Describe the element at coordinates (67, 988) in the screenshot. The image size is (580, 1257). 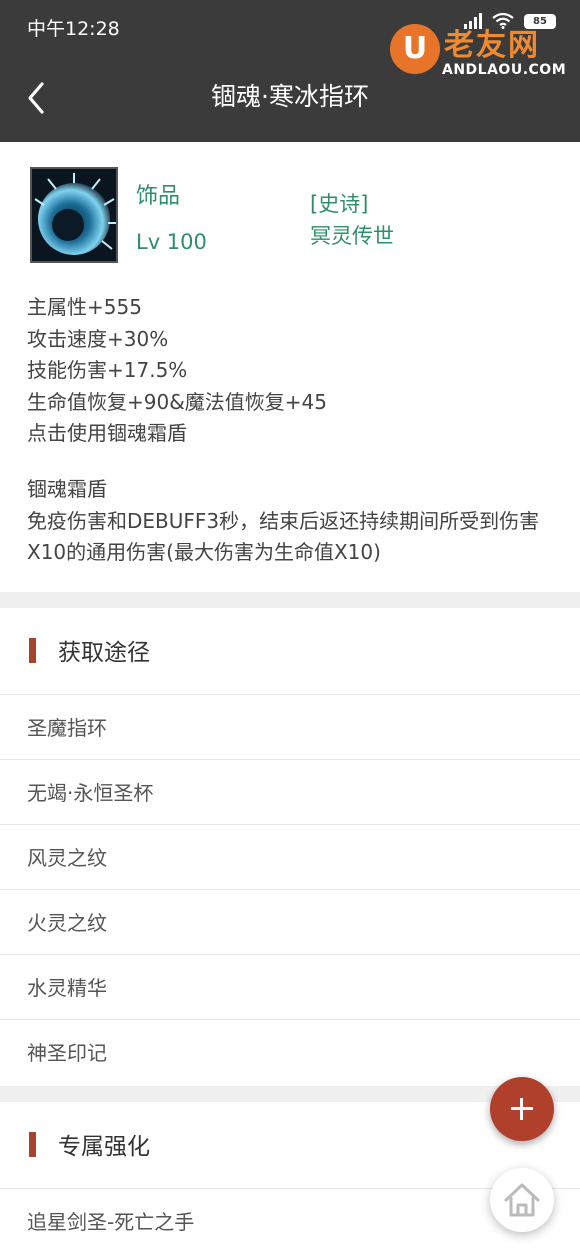
I see `list-item-label: 水灵精华` at that location.